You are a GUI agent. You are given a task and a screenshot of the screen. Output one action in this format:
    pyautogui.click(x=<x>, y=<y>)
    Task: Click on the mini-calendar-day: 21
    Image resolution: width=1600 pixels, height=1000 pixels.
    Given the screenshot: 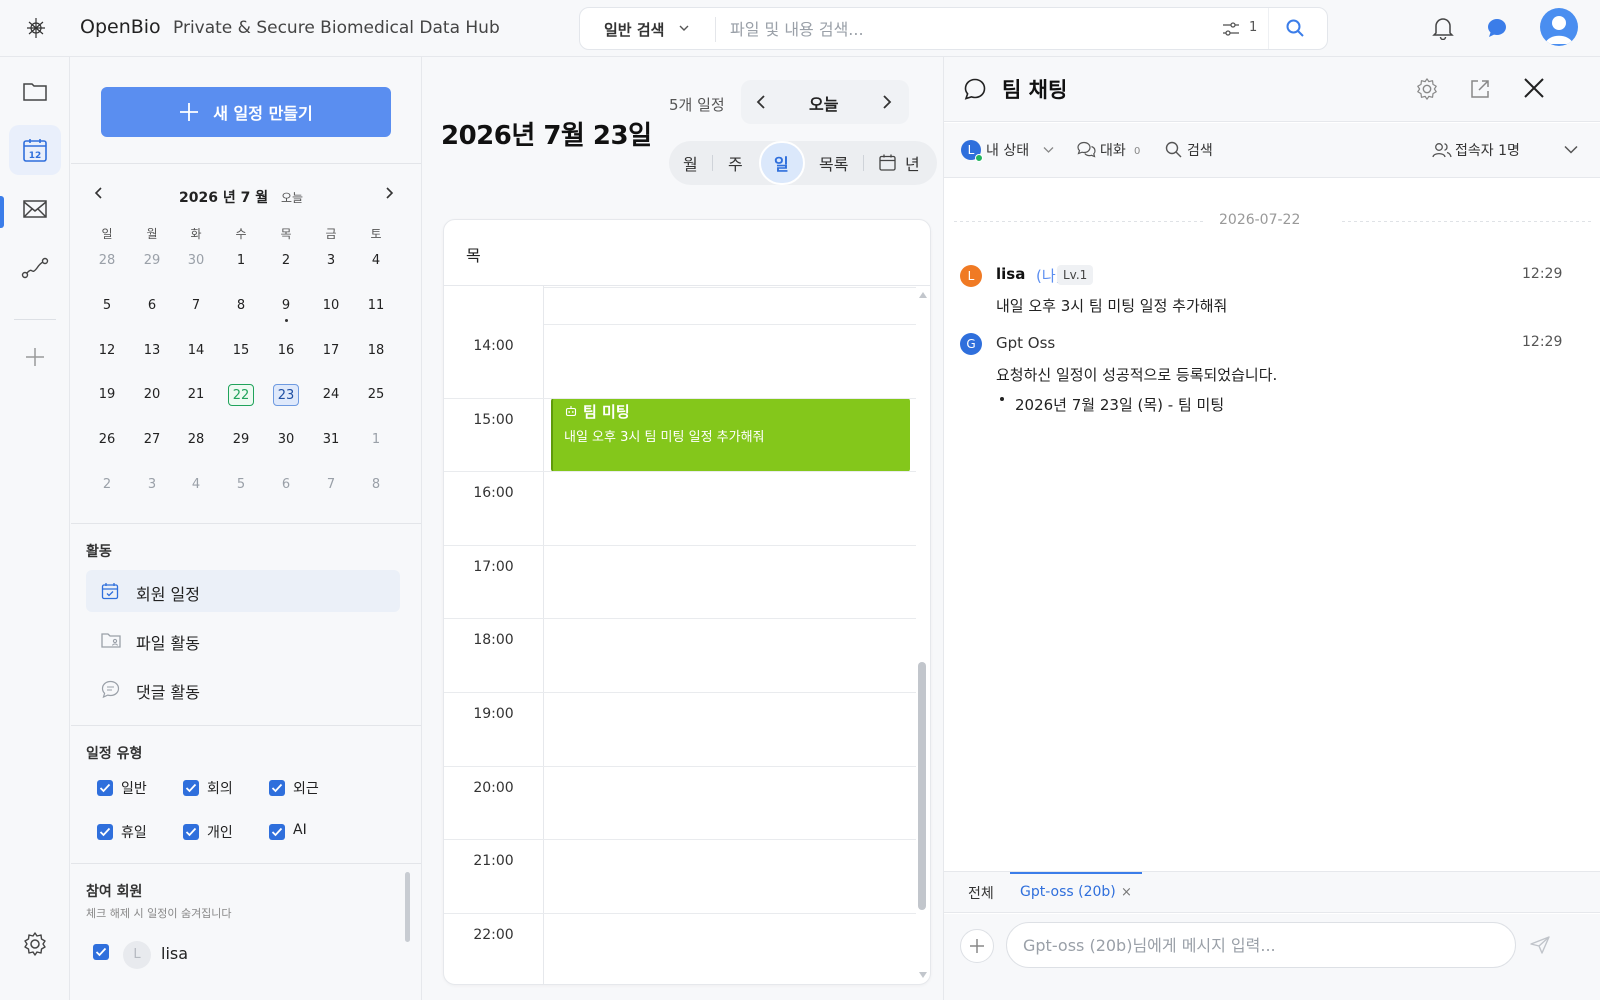 What is the action you would take?
    pyautogui.click(x=196, y=395)
    